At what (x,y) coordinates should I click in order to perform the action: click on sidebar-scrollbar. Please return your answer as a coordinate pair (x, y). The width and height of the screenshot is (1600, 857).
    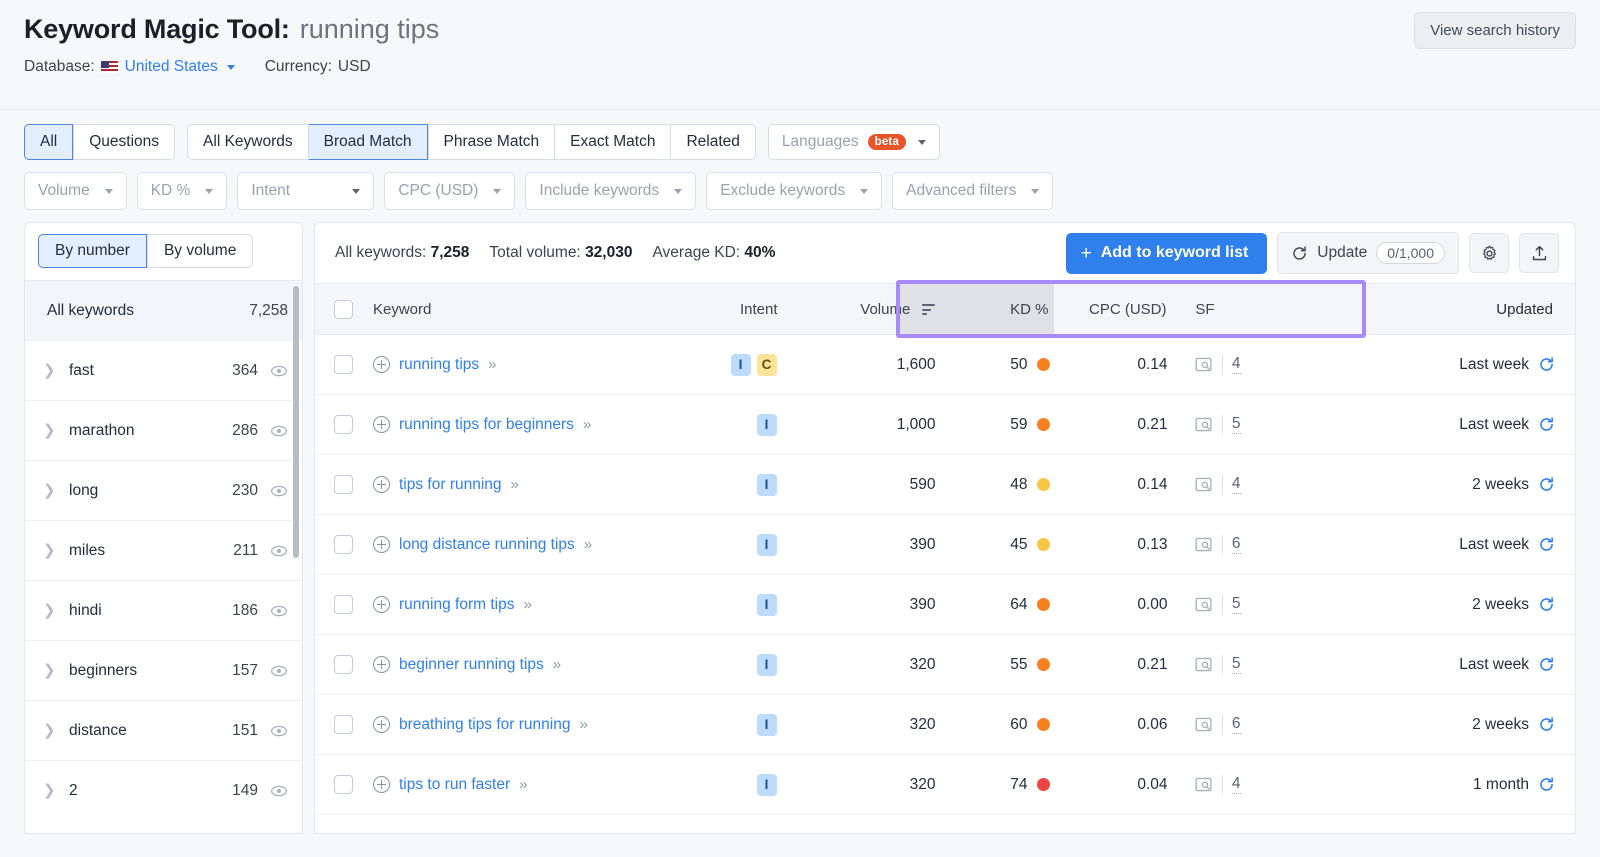
    Looking at the image, I should click on (296, 422).